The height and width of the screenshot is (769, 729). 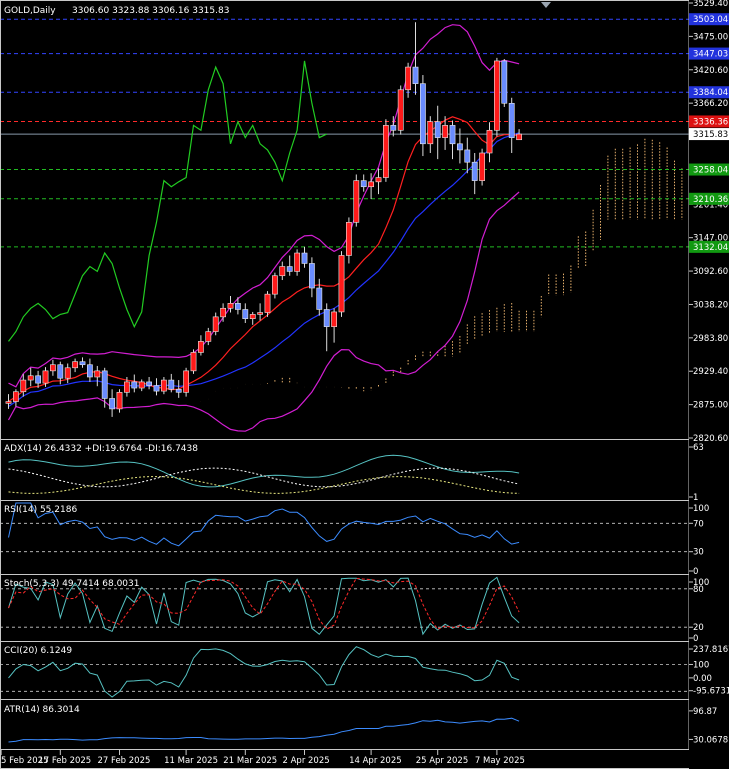 I want to click on indicator-tick-label: 70, so click(x=698, y=524).